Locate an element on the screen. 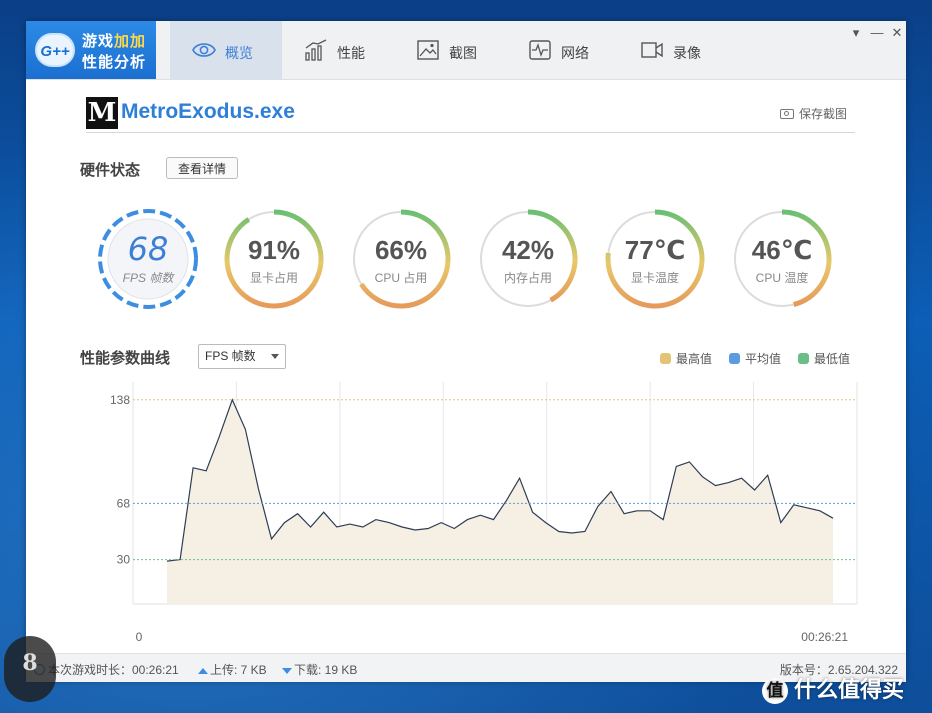 This screenshot has height=713, width=932. site-logo-icon: 值 is located at coordinates (775, 691).